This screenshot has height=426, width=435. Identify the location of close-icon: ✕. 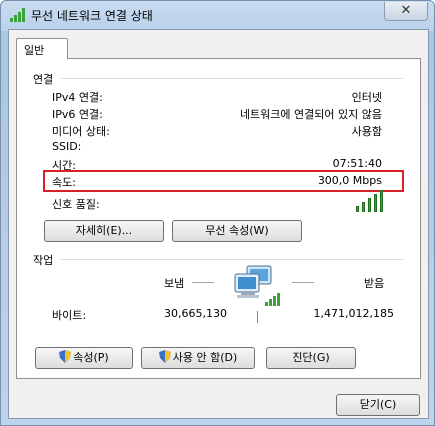
(406, 10).